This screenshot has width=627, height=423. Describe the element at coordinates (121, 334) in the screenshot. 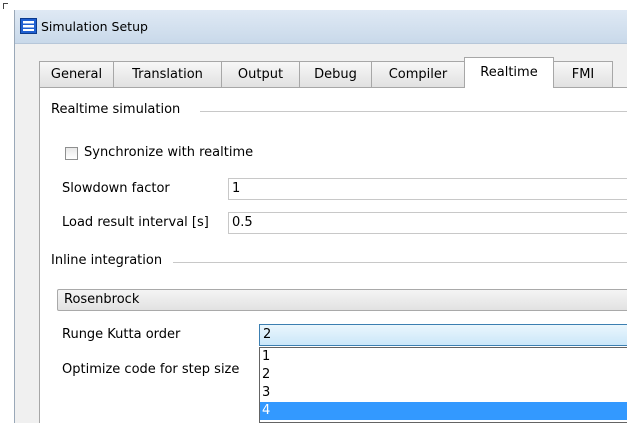

I see `runge-kutta-order-label: Runge Kutta order` at that location.